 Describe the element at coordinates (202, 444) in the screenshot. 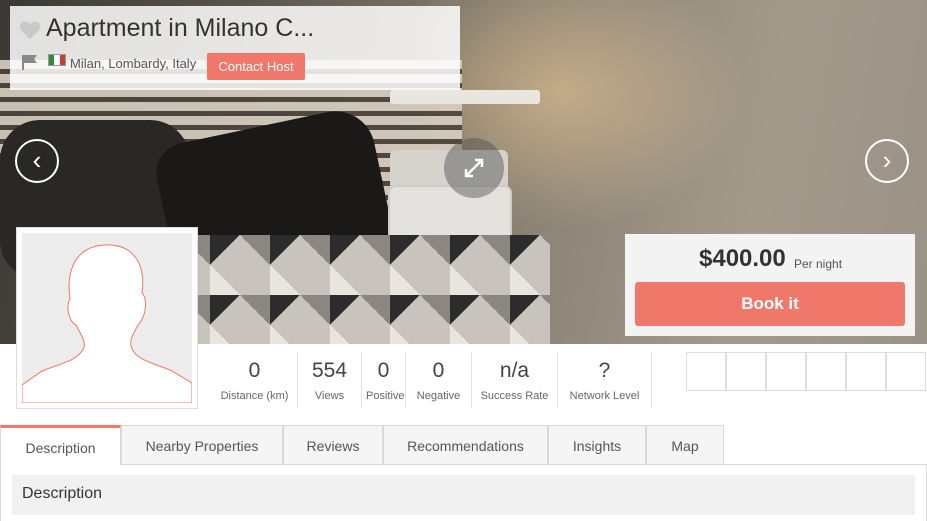

I see `tab-nearby-properties: Nearby Properties` at that location.